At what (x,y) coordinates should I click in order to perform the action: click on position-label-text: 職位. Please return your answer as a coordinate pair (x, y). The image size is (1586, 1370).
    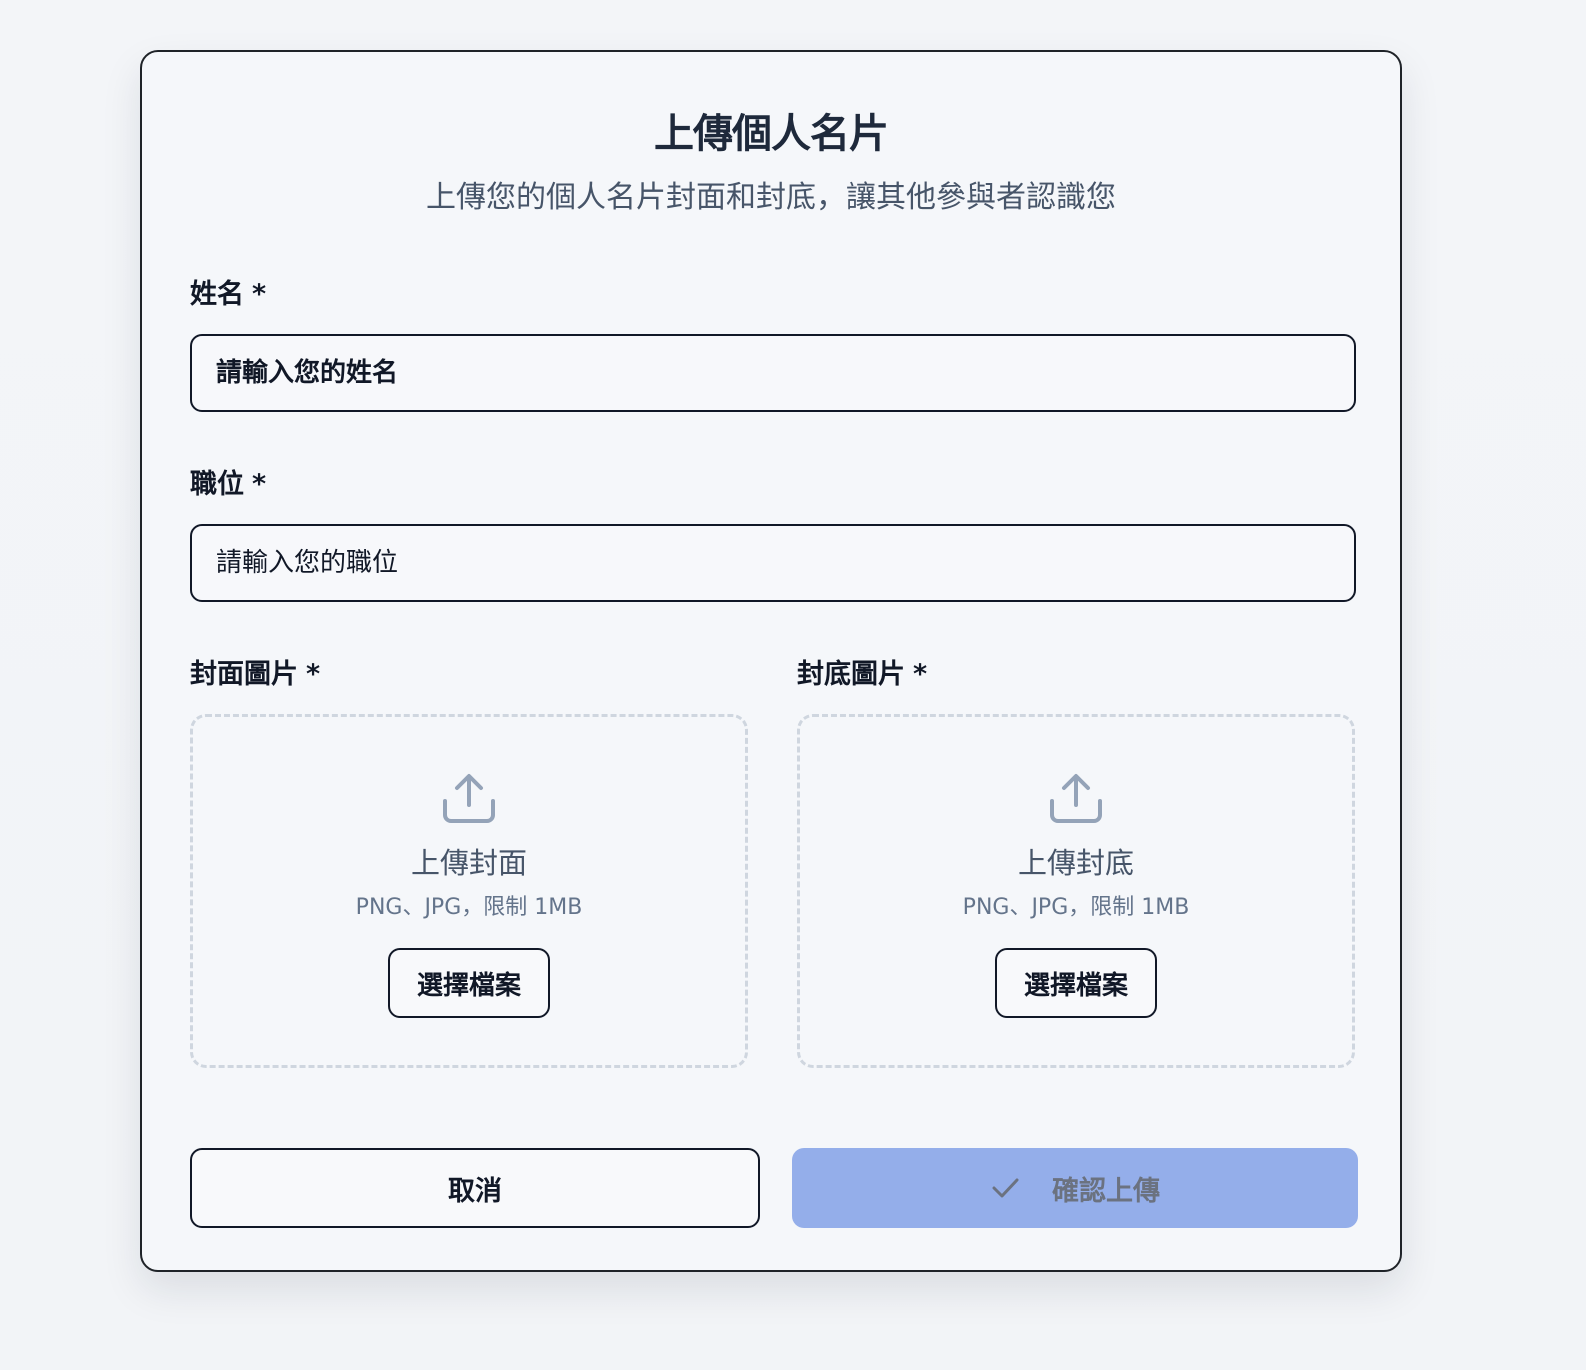
    Looking at the image, I should click on (217, 484).